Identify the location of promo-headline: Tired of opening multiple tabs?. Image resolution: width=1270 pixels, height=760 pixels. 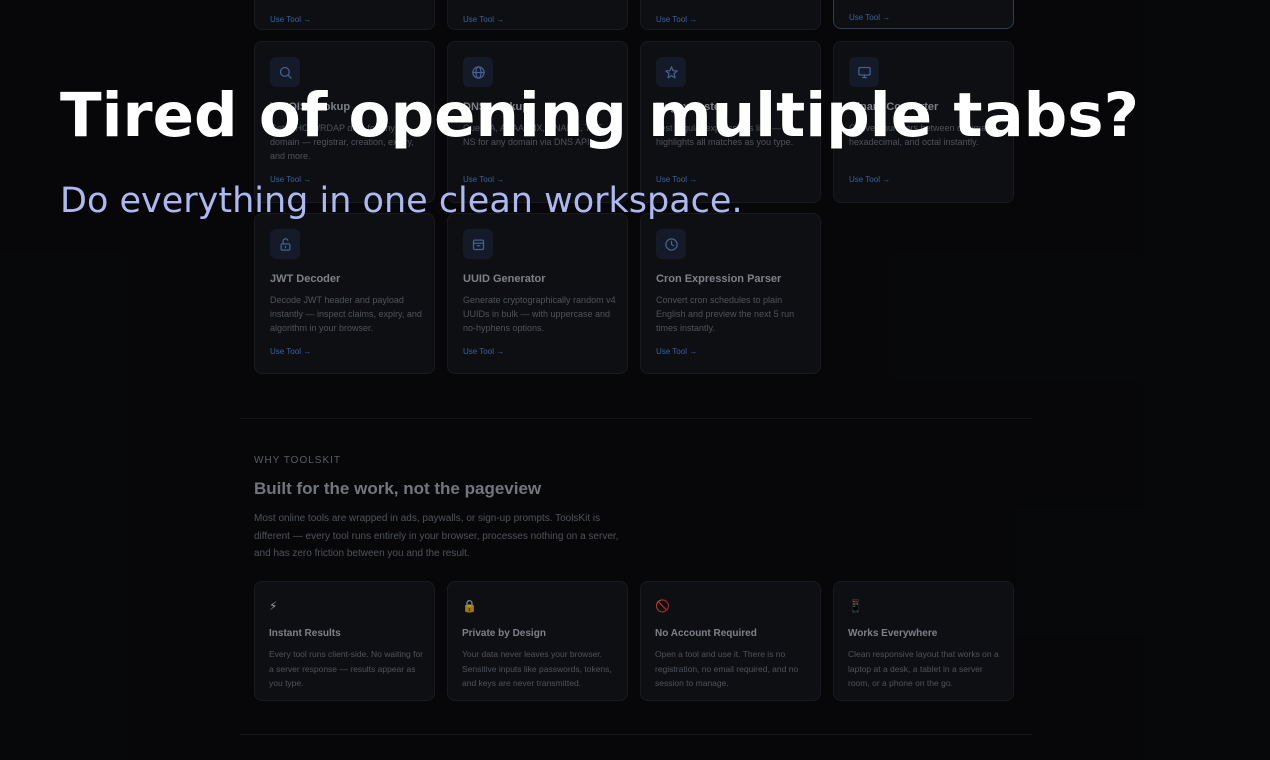
(599, 115).